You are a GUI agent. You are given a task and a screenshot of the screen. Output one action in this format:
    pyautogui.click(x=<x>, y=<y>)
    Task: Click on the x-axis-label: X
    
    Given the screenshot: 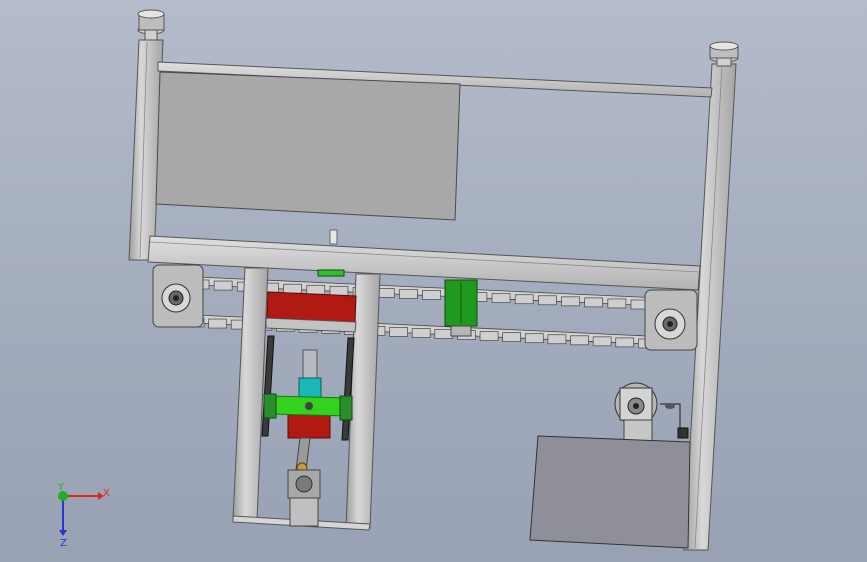 What is the action you would take?
    pyautogui.click(x=106, y=493)
    